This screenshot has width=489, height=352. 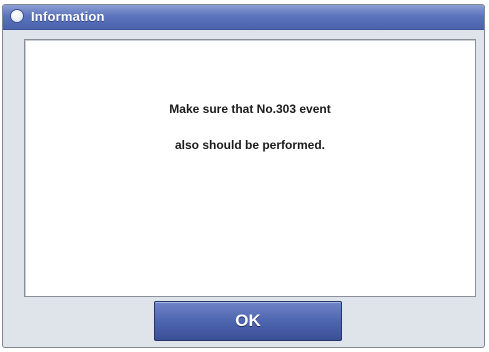 I want to click on message-line-1: Make sure that No.303 event, so click(x=250, y=109).